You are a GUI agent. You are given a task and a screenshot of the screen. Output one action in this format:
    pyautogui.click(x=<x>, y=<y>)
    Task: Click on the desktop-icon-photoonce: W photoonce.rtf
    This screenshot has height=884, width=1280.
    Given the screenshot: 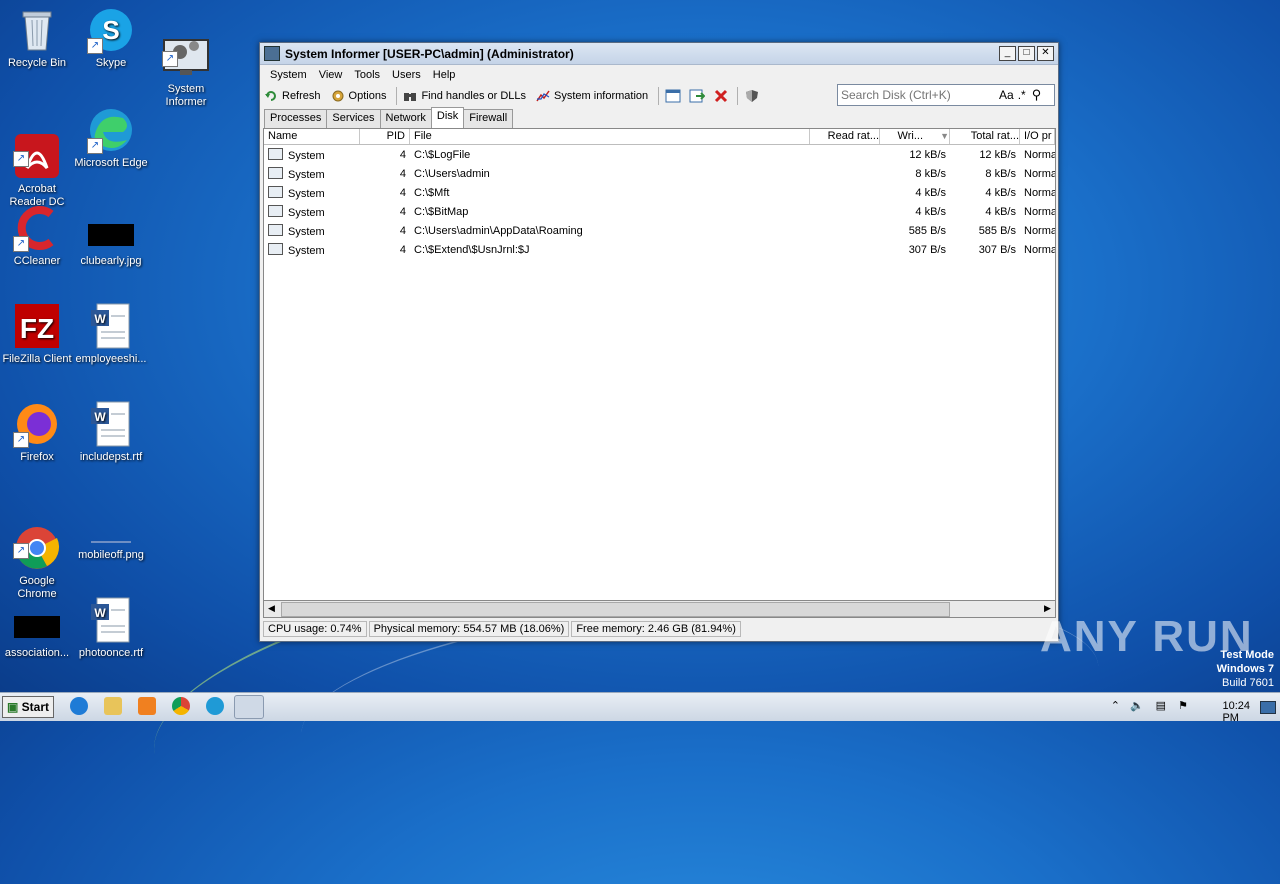 What is the action you would take?
    pyautogui.click(x=111, y=628)
    